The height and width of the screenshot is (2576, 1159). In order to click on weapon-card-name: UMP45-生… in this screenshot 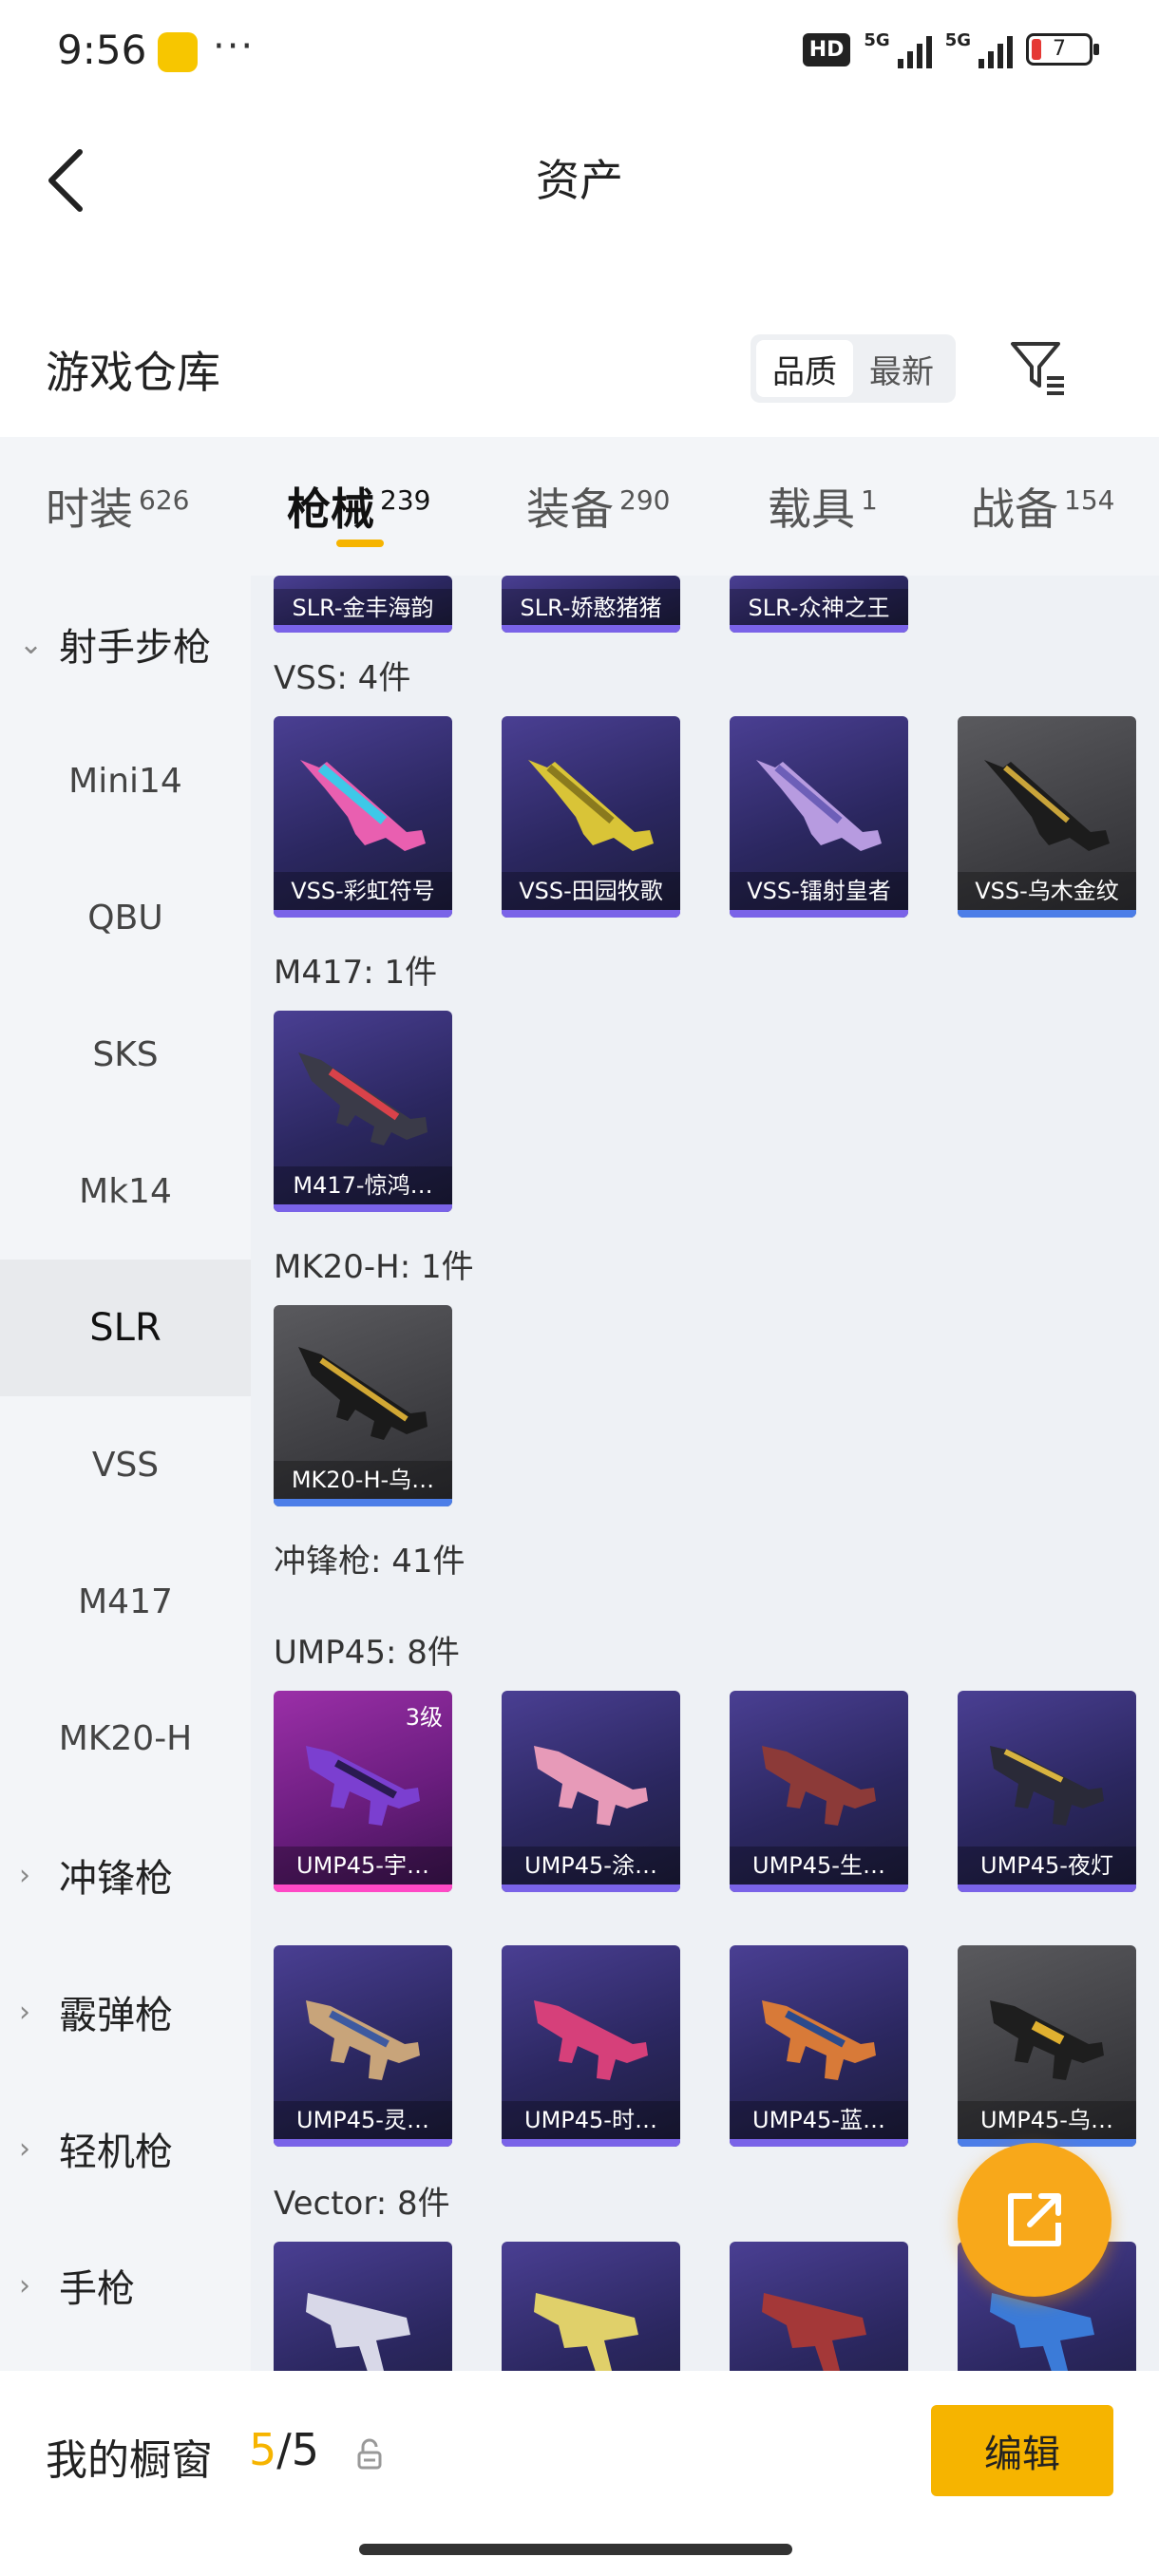, I will do `click(819, 1866)`.